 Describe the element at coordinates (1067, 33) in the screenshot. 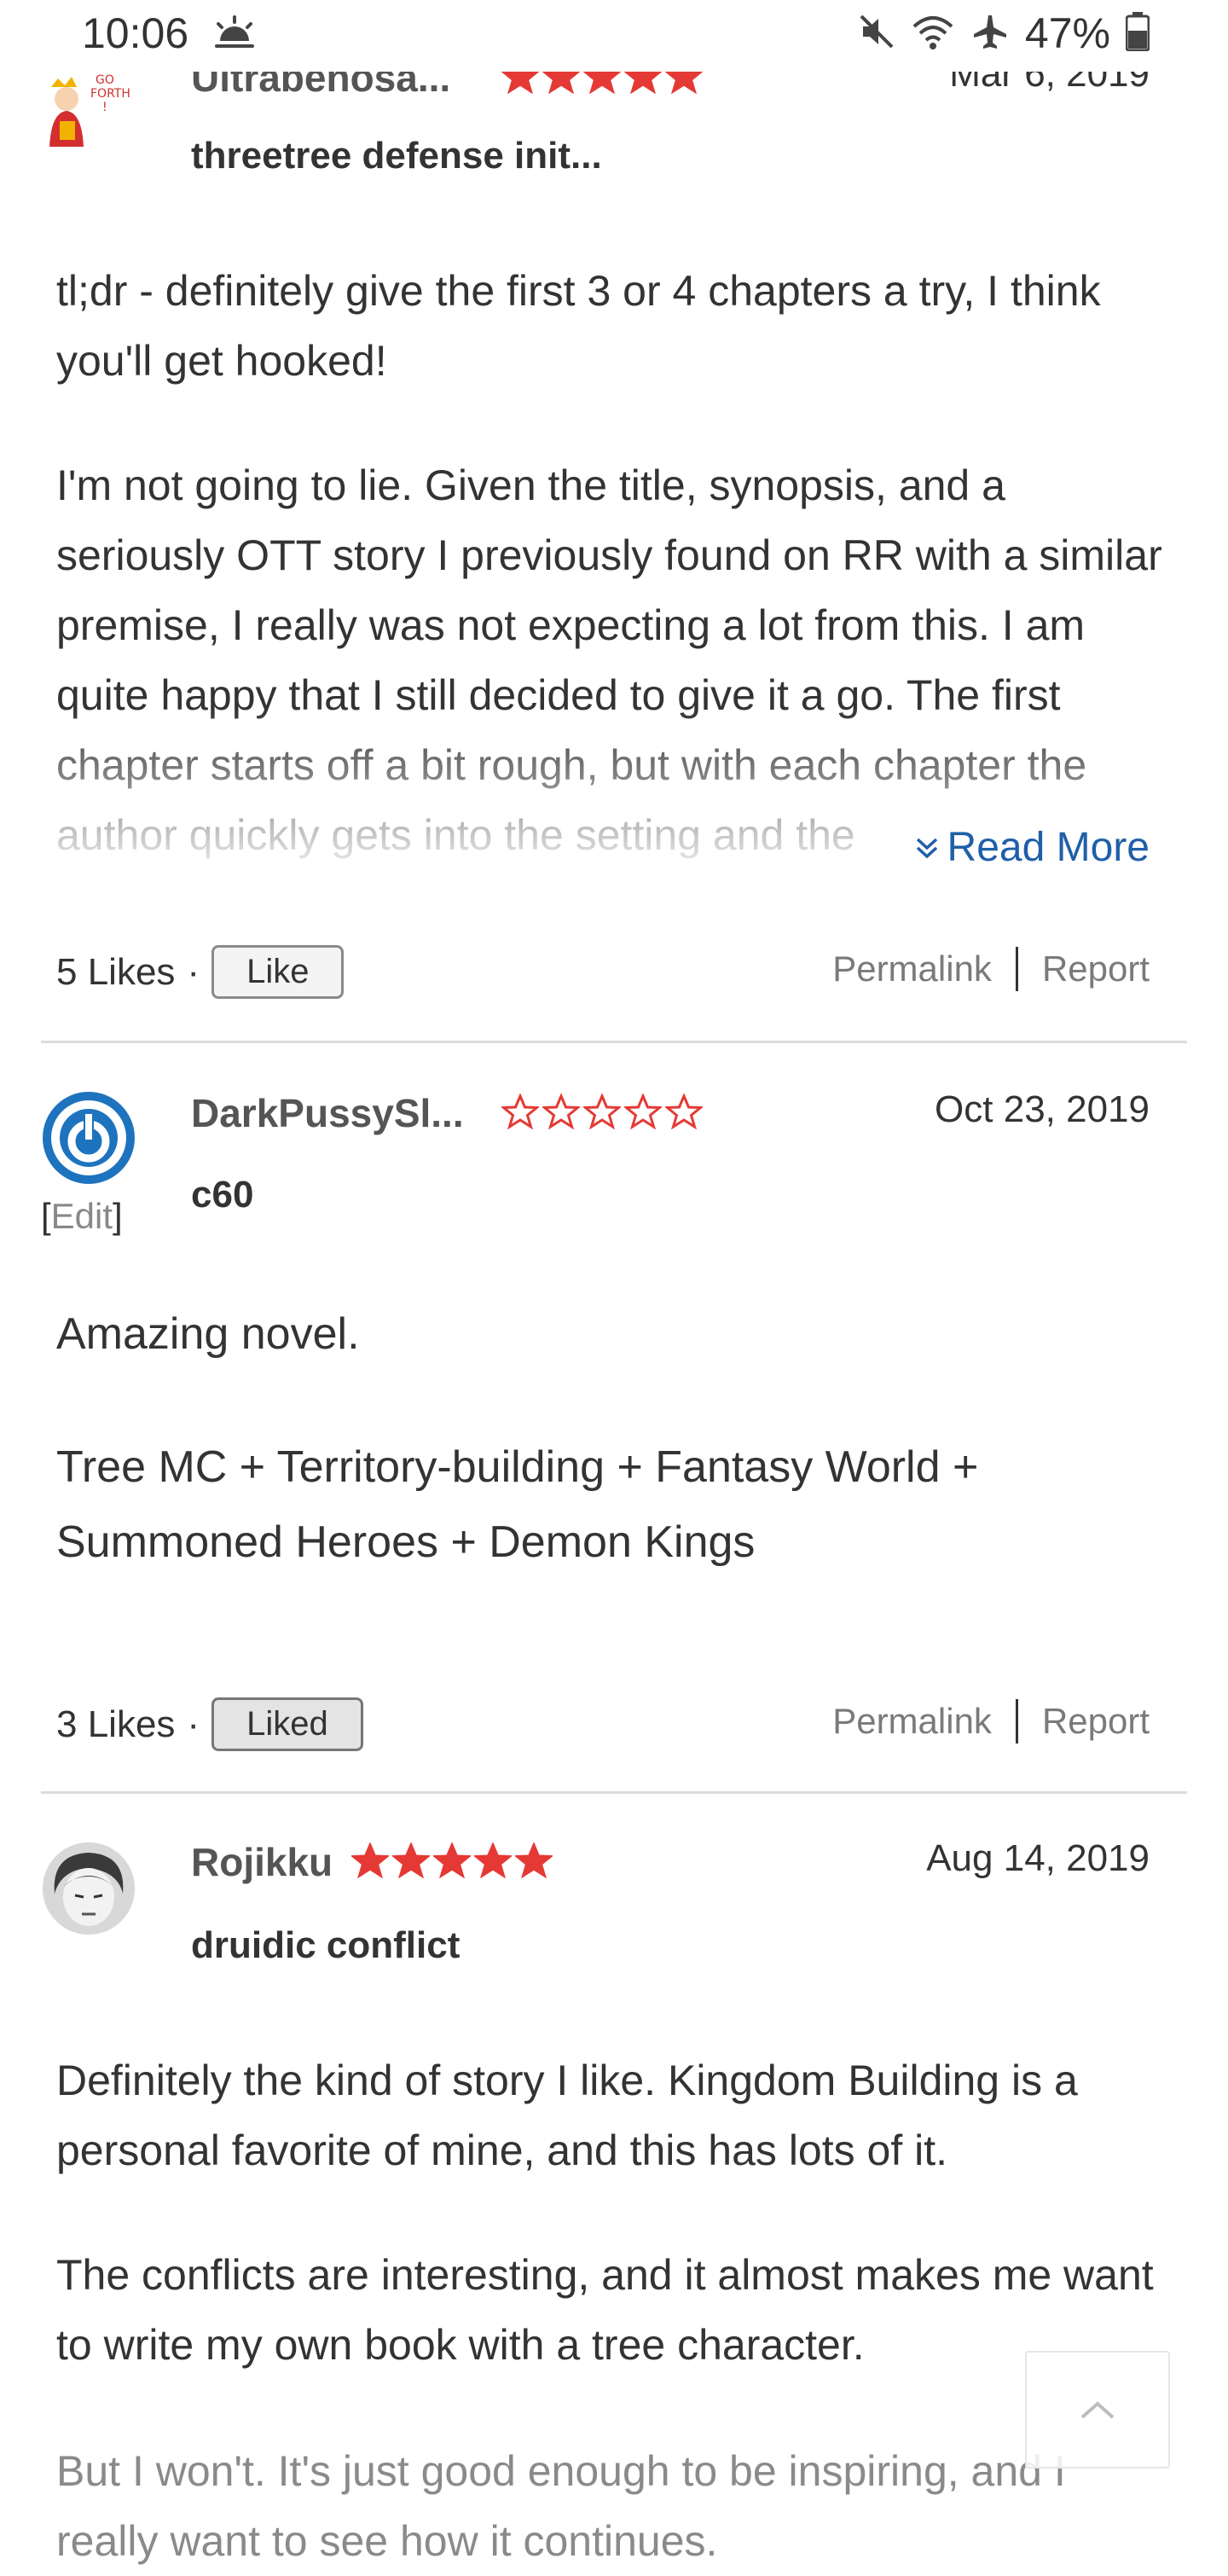

I see `battery-percent: 47%` at that location.